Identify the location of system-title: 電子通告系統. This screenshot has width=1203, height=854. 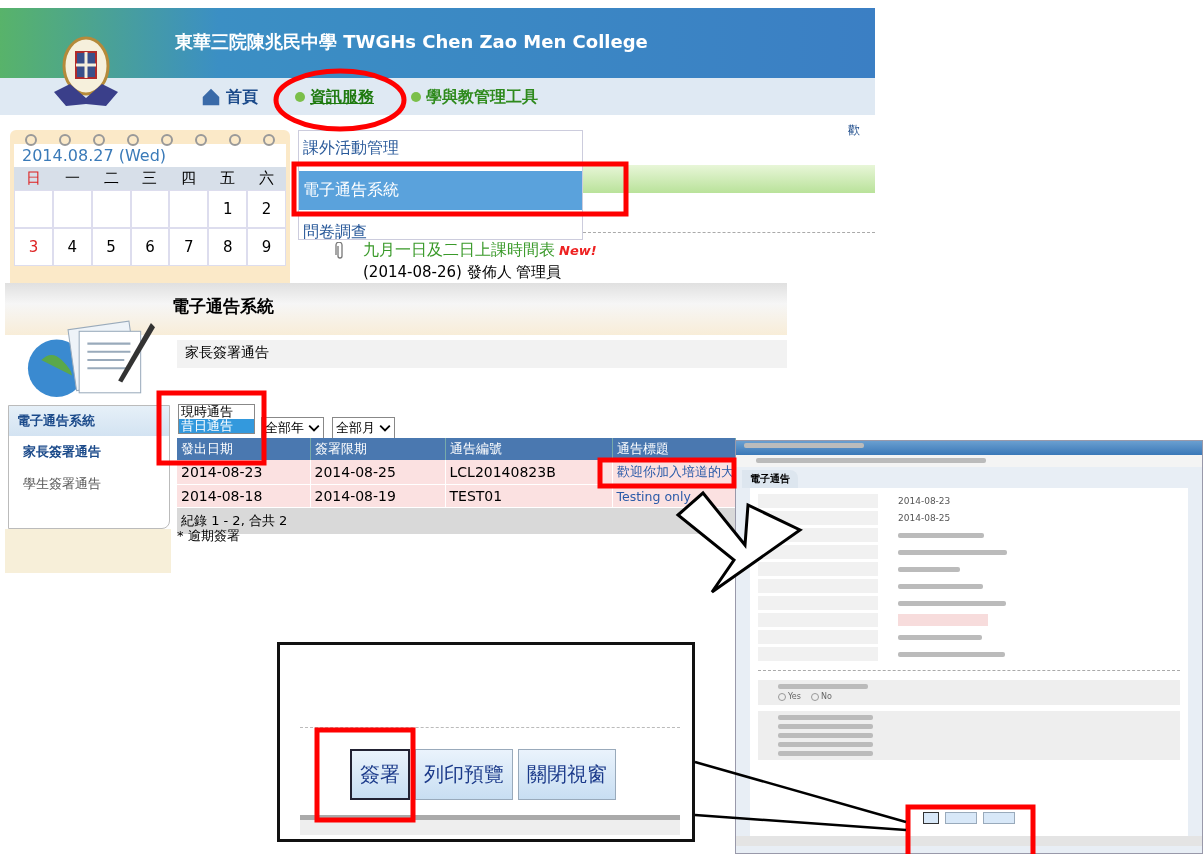
(223, 306).